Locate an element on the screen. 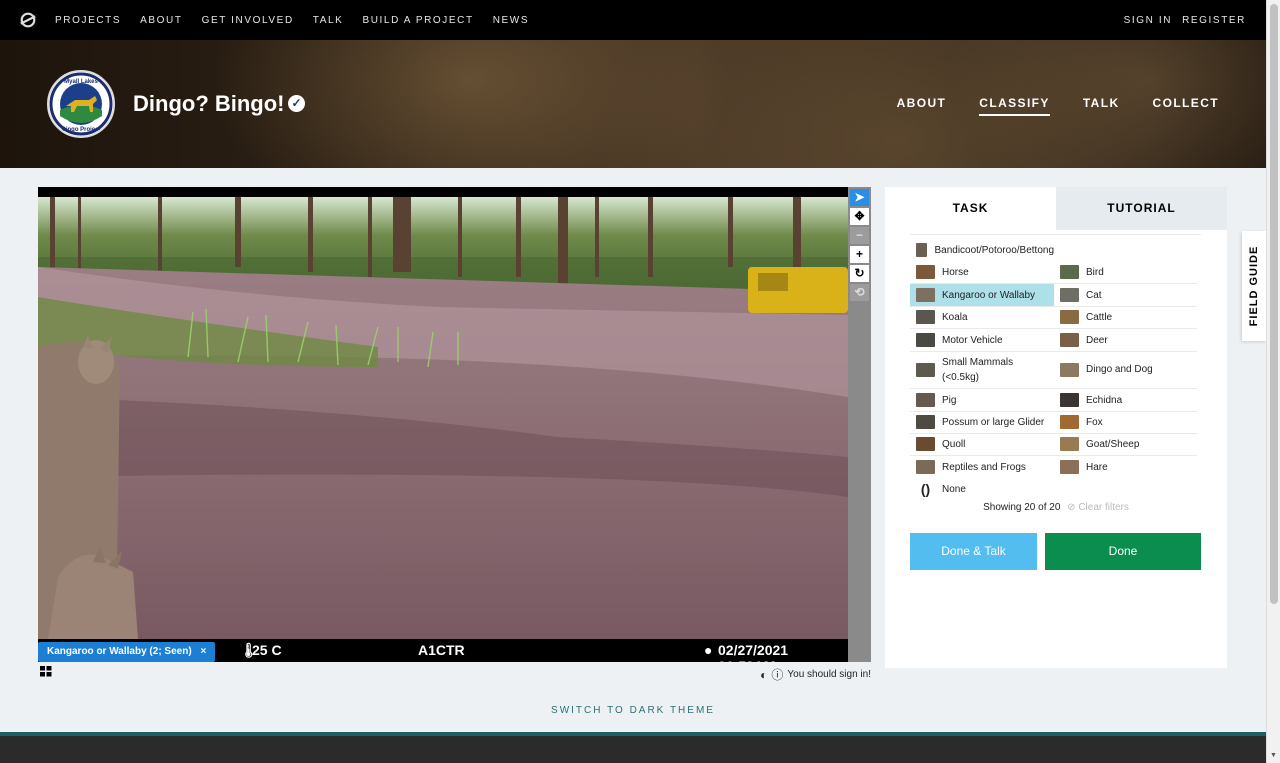 The image size is (1280, 763). field-guide-tab: FIELD GUIDE is located at coordinates (1254, 286).